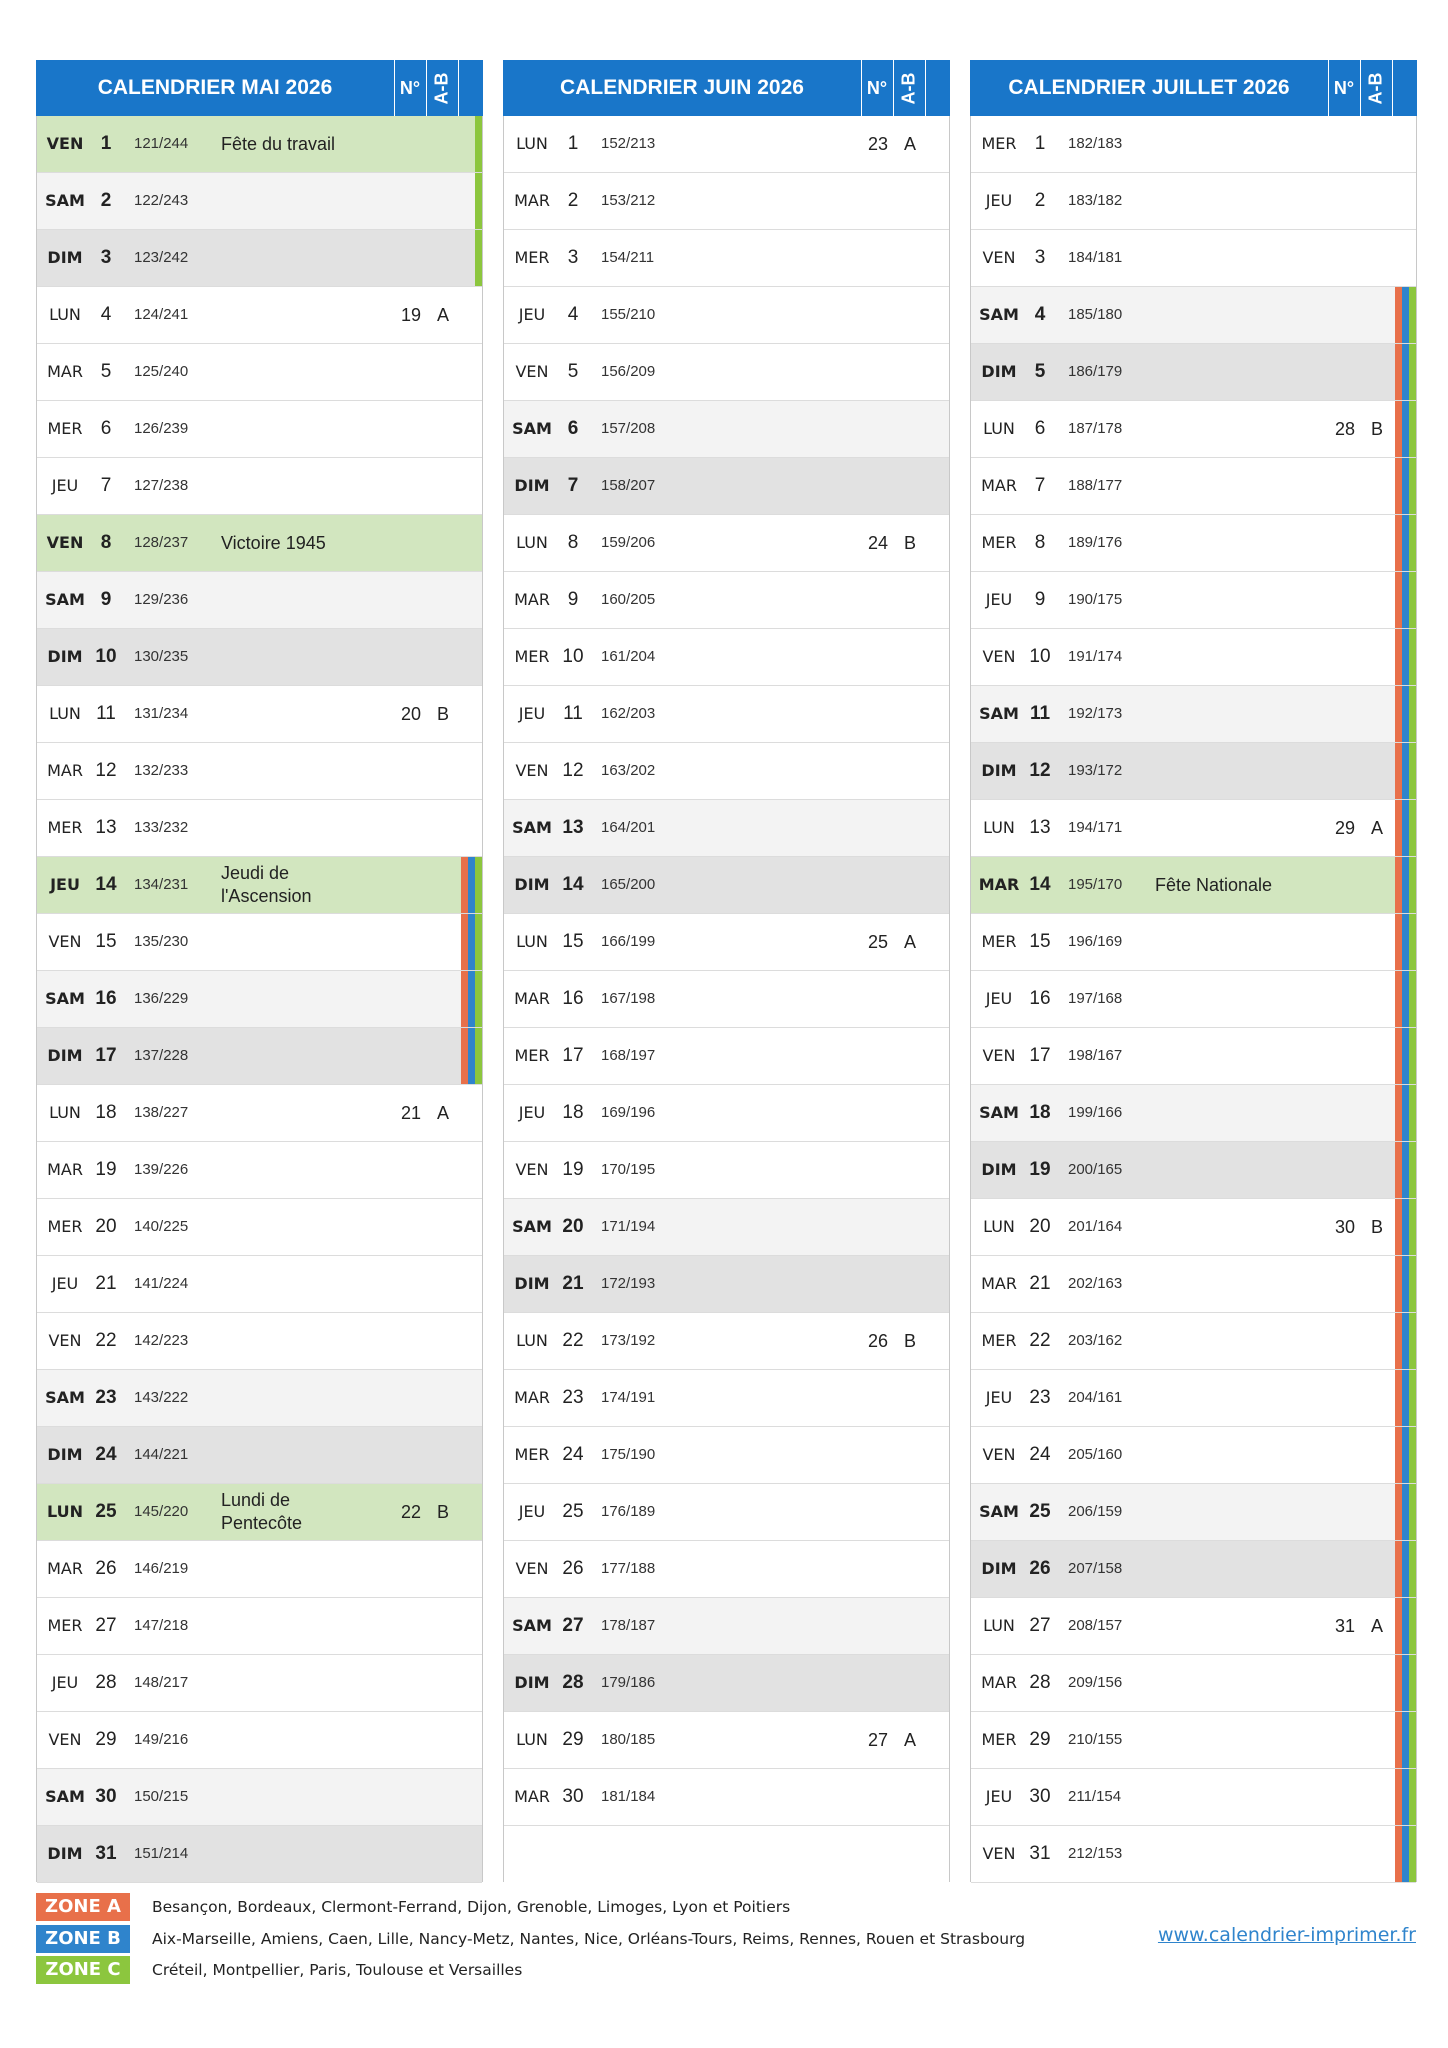 The image size is (1448, 2048). Describe the element at coordinates (1345, 1227) in the screenshot. I see `week-number: 30` at that location.